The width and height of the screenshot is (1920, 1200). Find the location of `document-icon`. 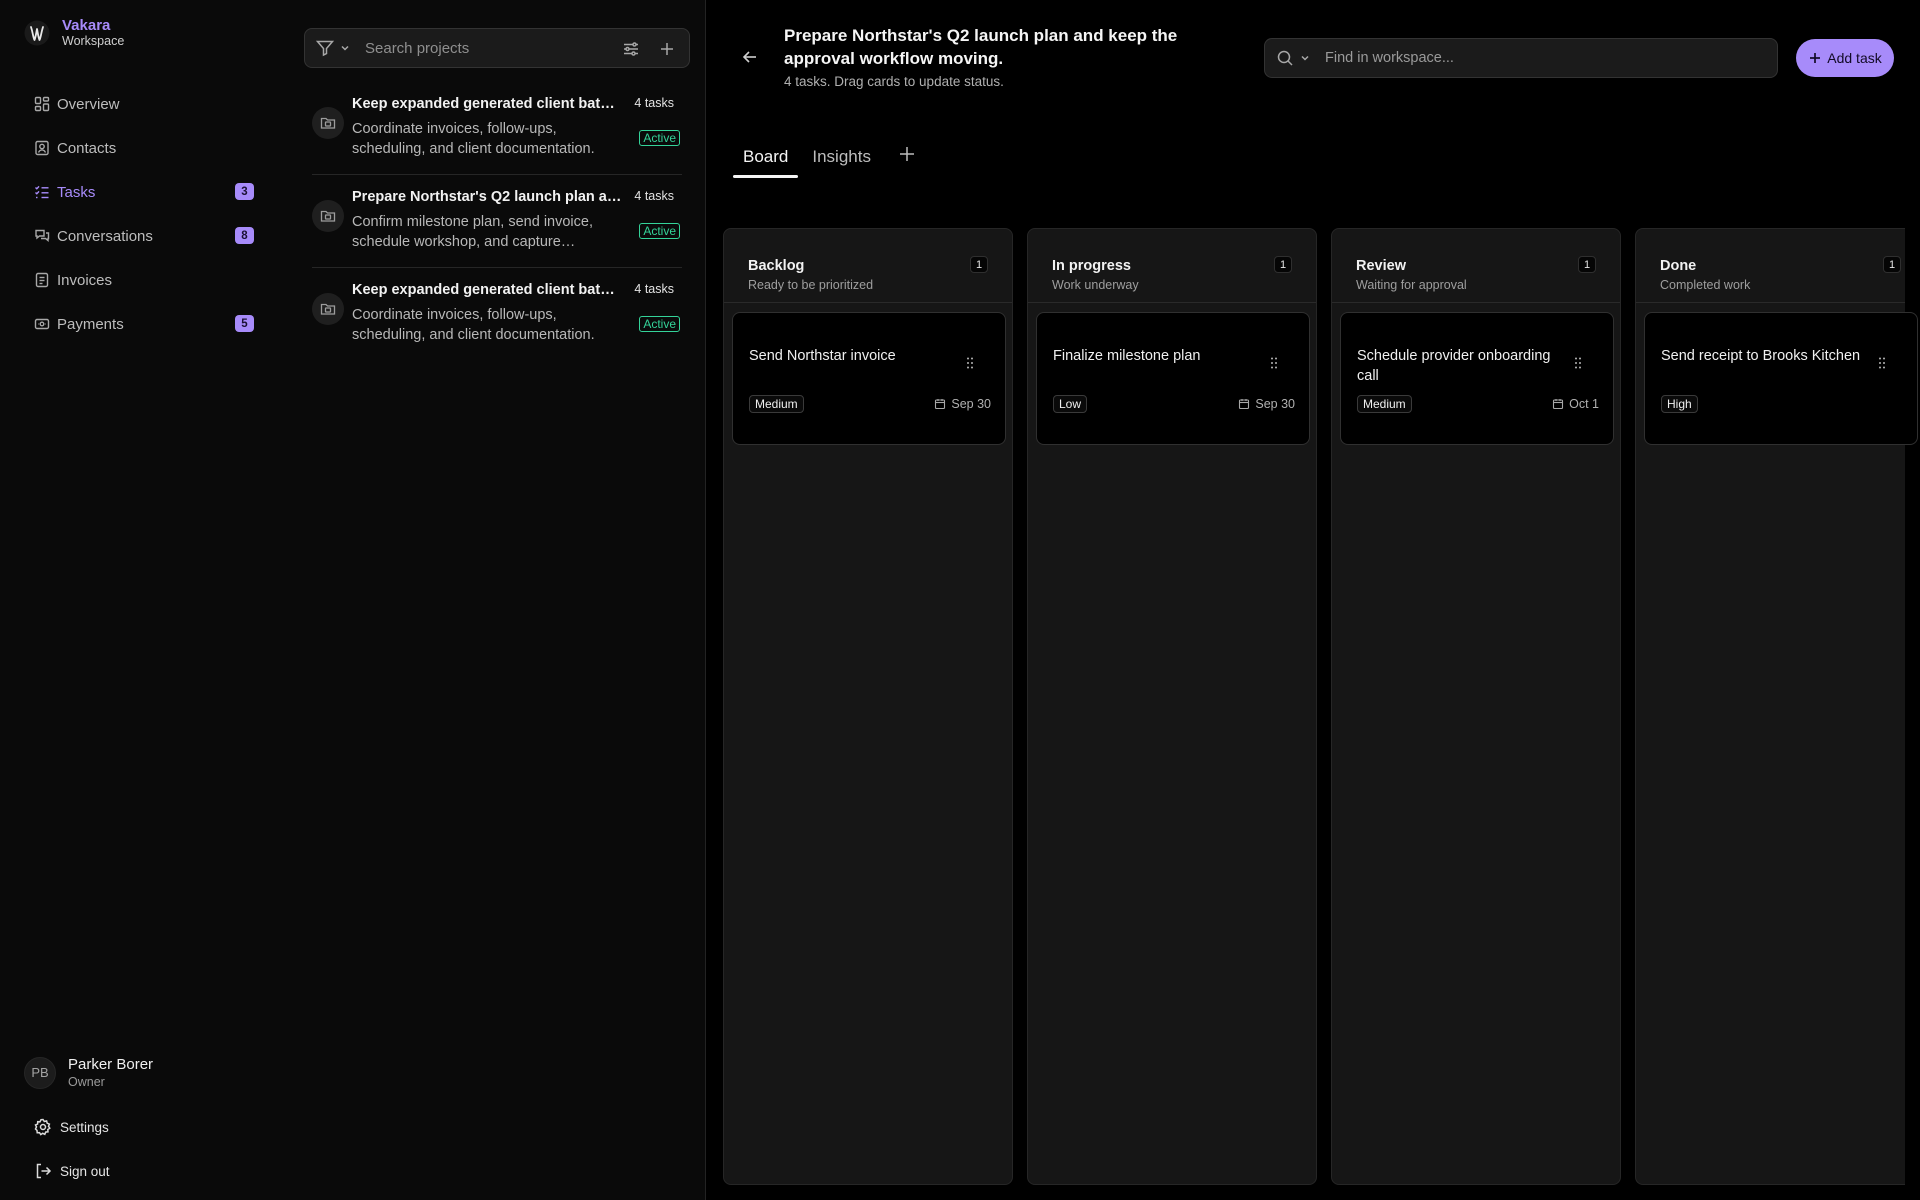

document-icon is located at coordinates (42, 280).